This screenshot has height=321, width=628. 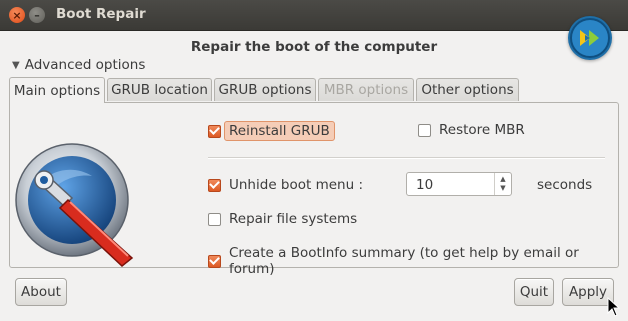 What do you see at coordinates (41, 292) in the screenshot?
I see `about-button: About` at bounding box center [41, 292].